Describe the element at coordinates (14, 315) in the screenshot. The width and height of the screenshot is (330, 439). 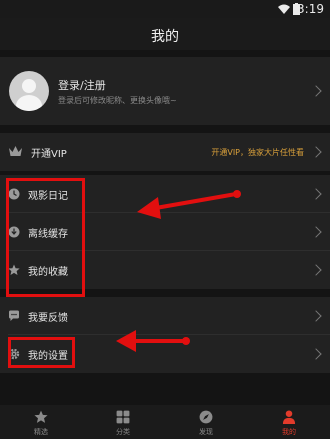
I see `chat-bubble-icon` at that location.